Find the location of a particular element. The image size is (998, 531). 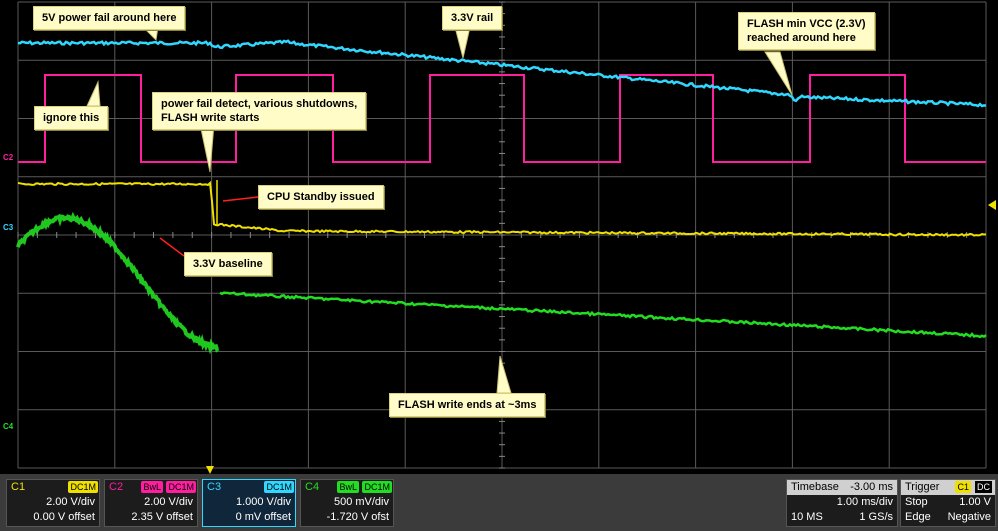

trace-label-c4: C4 is located at coordinates (8, 426).